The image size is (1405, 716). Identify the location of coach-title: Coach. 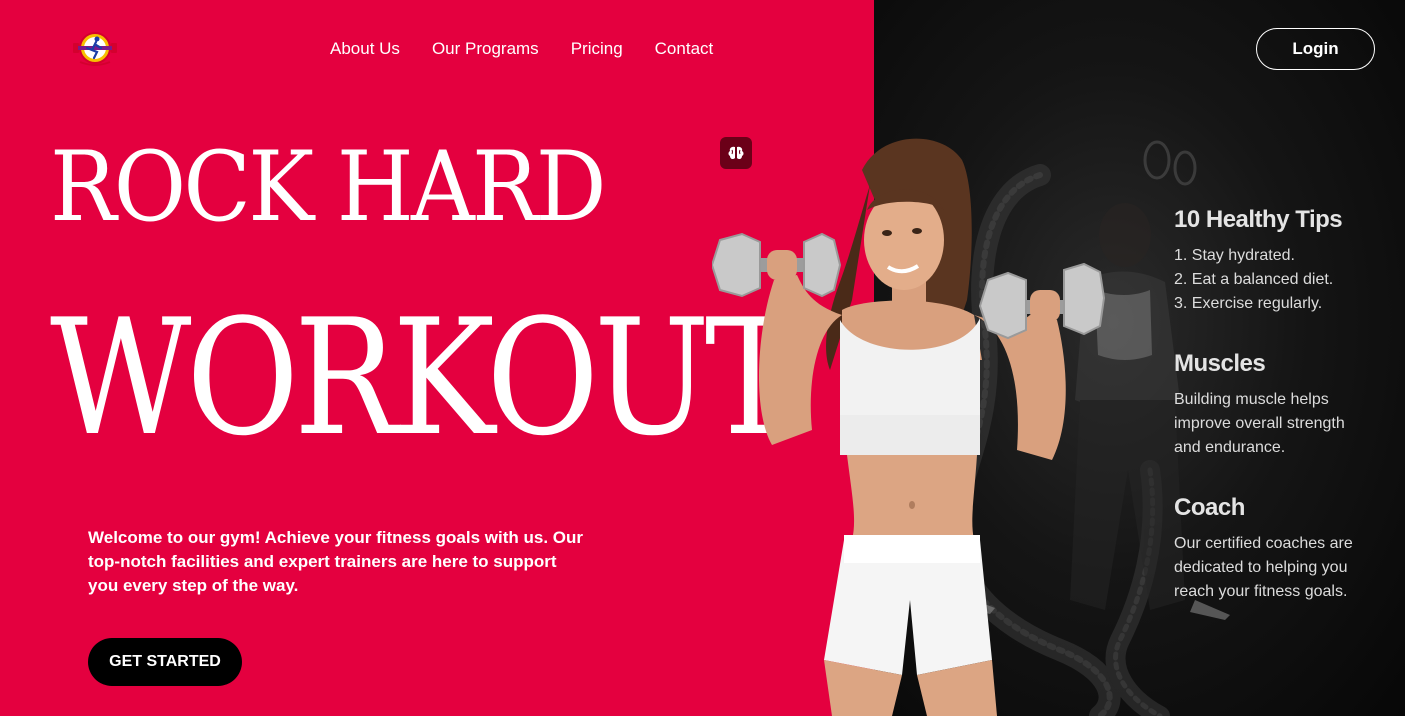
(1209, 507).